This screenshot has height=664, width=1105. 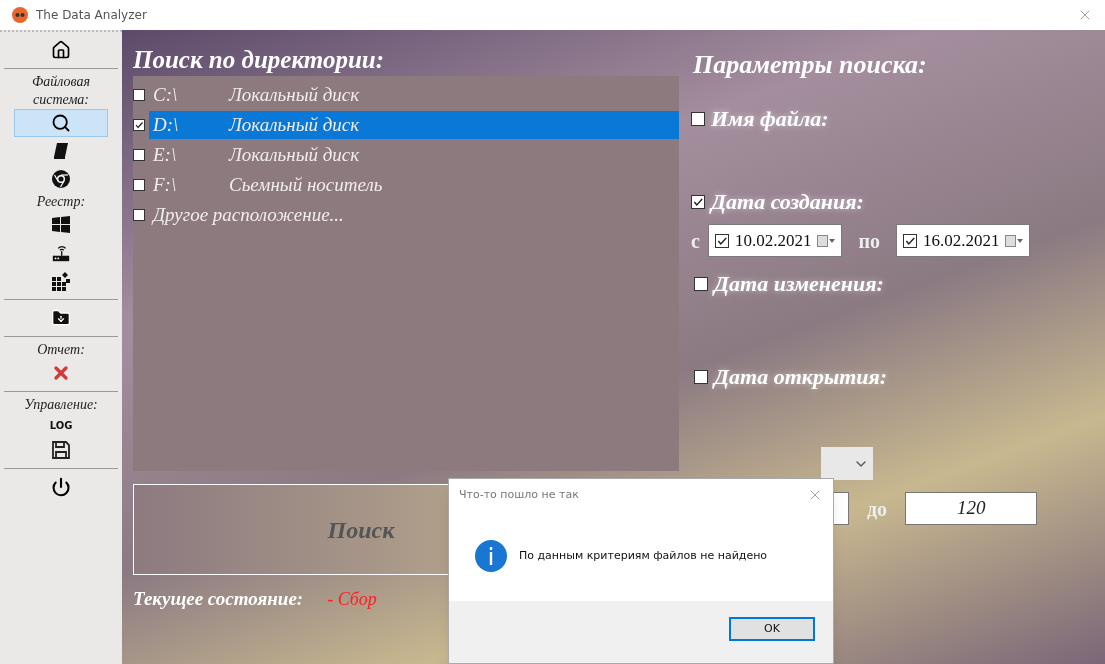 I want to click on directory-item: E:\ Локальный диск, so click(x=414, y=155).